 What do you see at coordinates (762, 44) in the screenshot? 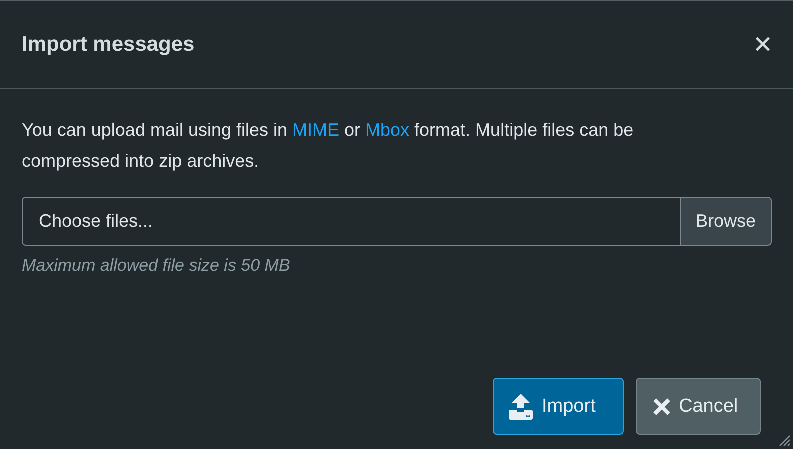
I see `close-button: ✕` at bounding box center [762, 44].